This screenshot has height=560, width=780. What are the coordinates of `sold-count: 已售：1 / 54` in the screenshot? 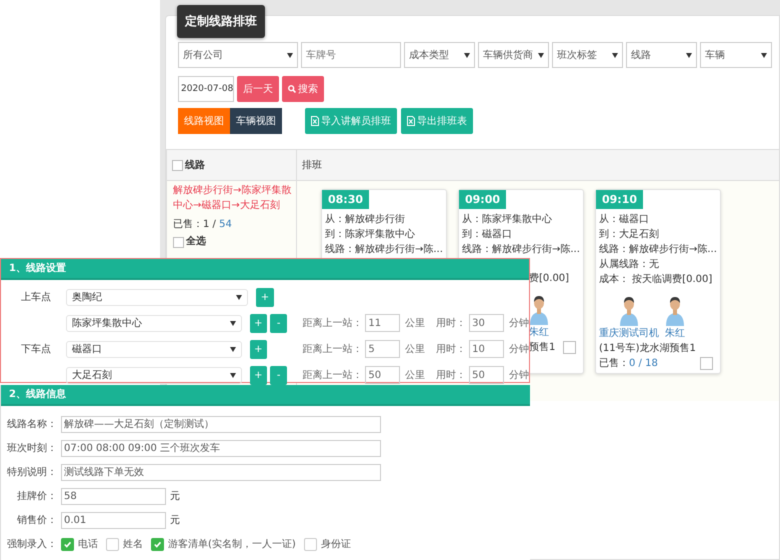 It's located at (203, 225).